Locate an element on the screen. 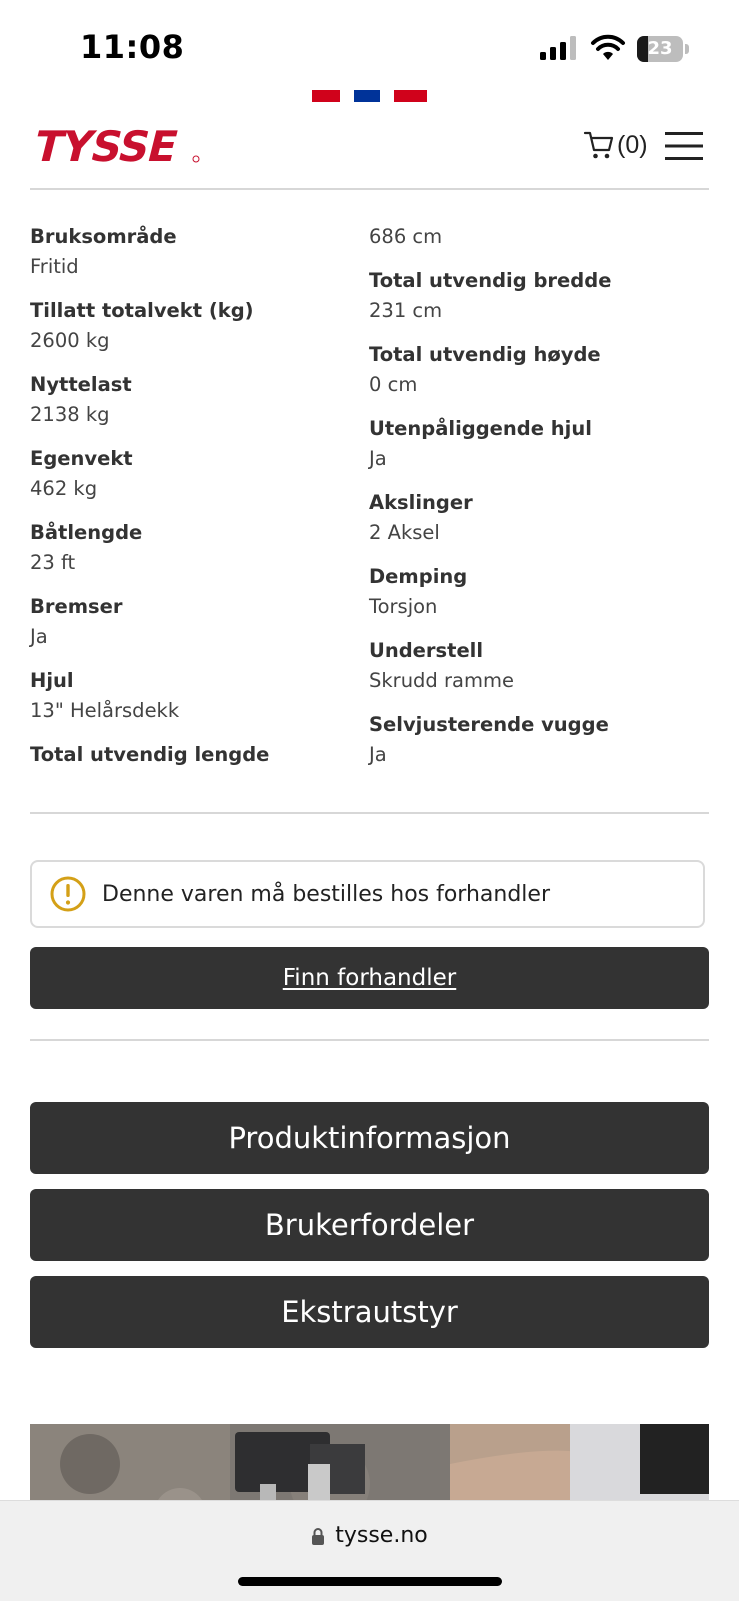  wifi-icon is located at coordinates (608, 47).